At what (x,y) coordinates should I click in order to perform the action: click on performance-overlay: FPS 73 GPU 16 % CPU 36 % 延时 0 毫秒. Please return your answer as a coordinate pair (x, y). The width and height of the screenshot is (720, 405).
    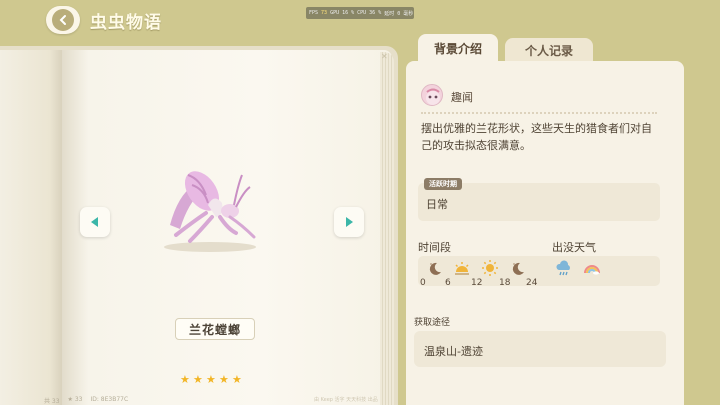
    Looking at the image, I should click on (360, 13).